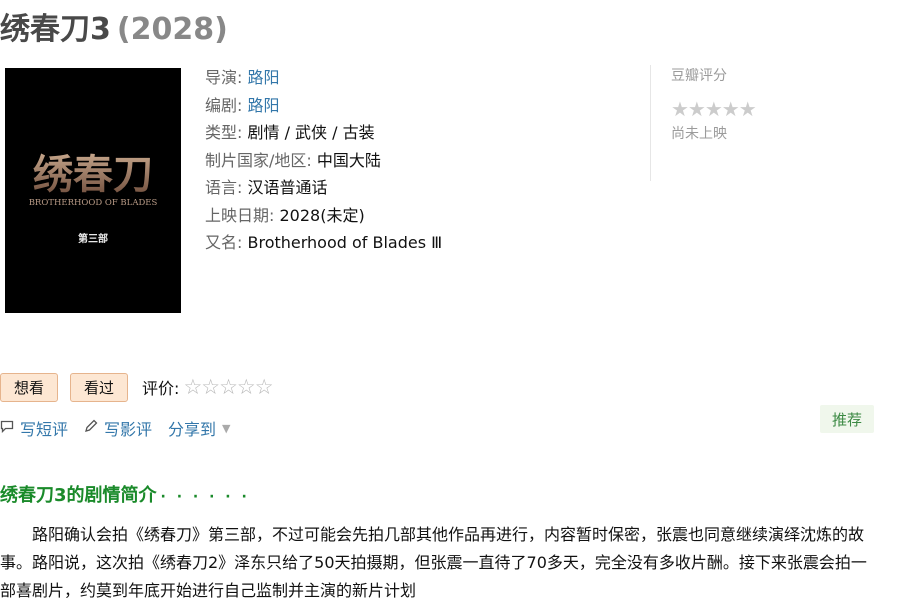  What do you see at coordinates (261, 160) in the screenshot?
I see `country-label: 制片国家/地区:` at bounding box center [261, 160].